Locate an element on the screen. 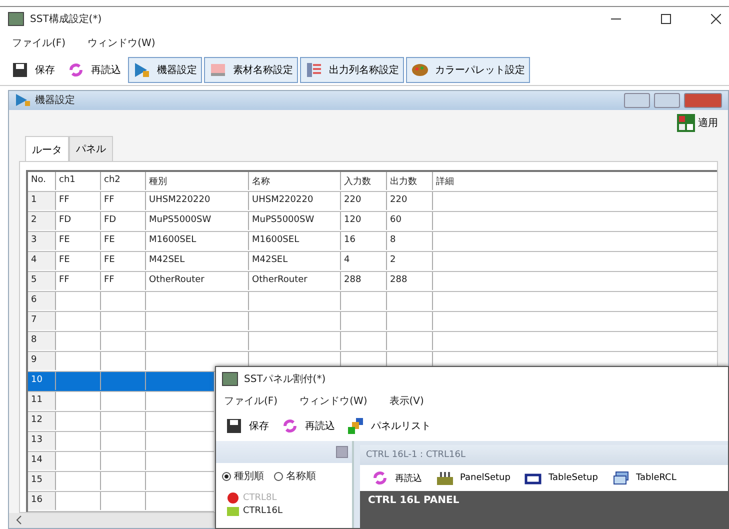 This screenshot has height=529, width=729. table-cell: 7 is located at coordinates (34, 319).